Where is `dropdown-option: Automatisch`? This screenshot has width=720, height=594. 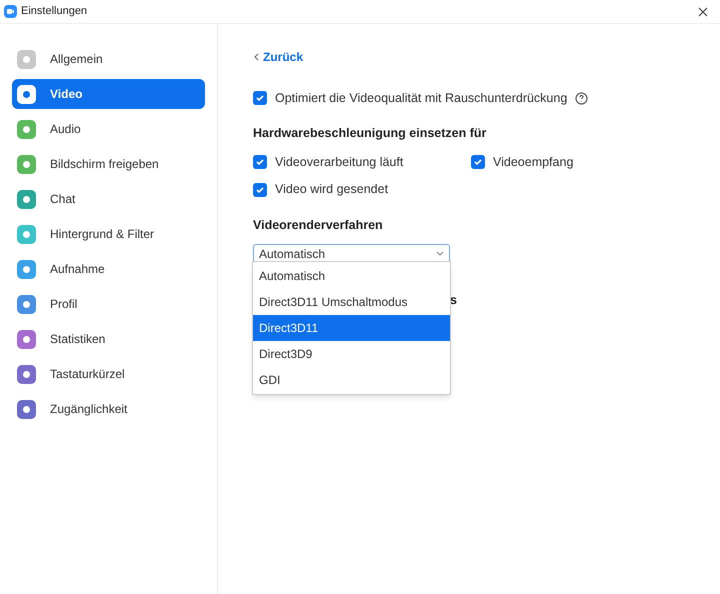 dropdown-option: Automatisch is located at coordinates (351, 276).